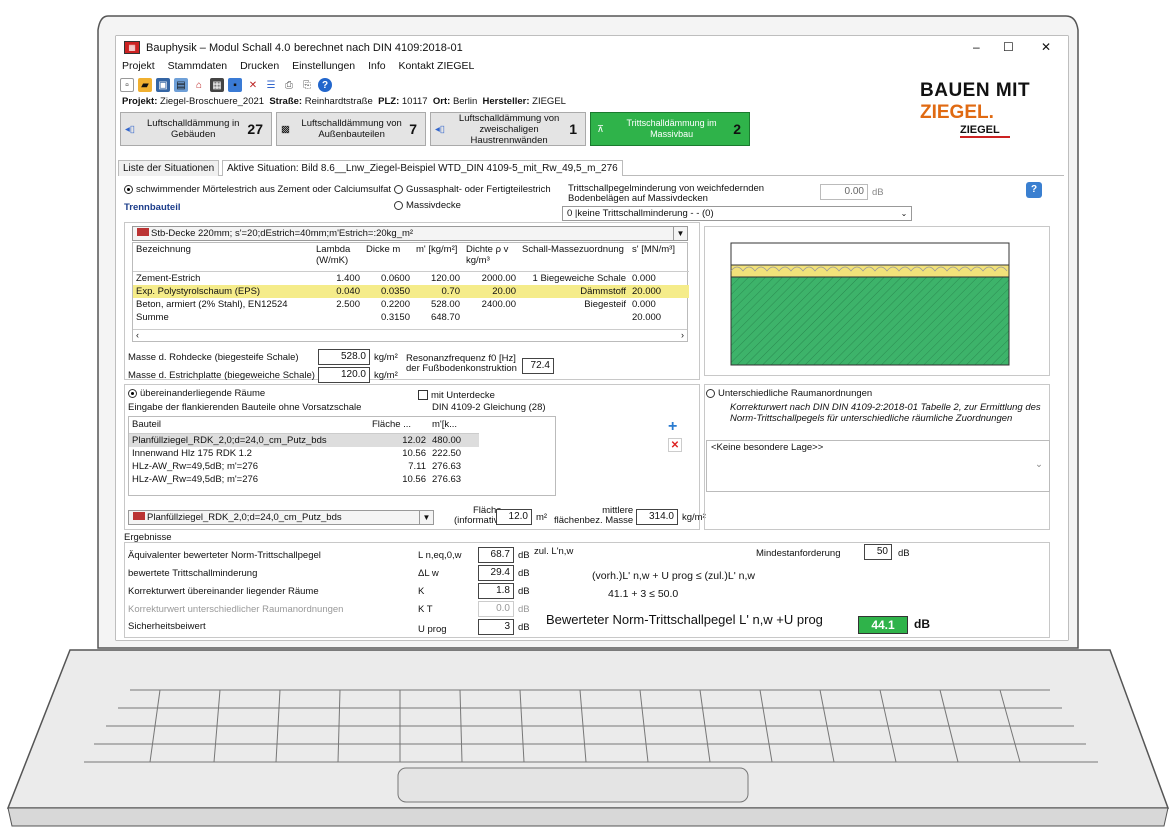  What do you see at coordinates (411, 317) in the screenshot?
I see `table-row: Summe 0.3150 648.70 20.000` at bounding box center [411, 317].